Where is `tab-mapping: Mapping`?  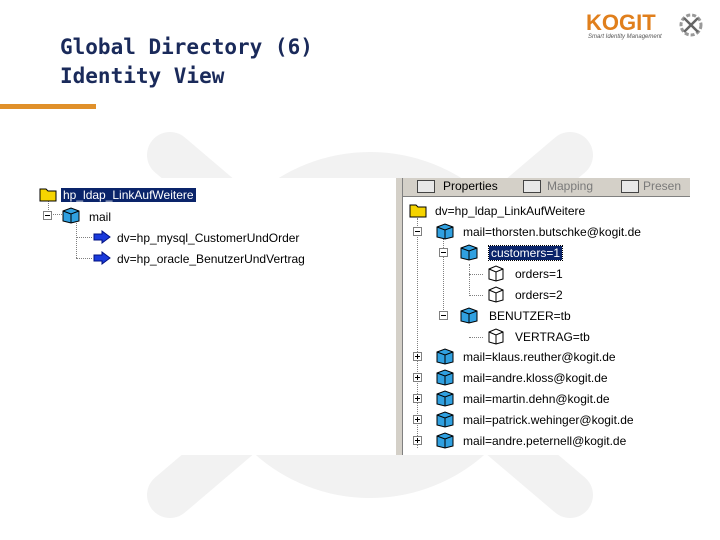 tab-mapping: Mapping is located at coordinates (570, 186).